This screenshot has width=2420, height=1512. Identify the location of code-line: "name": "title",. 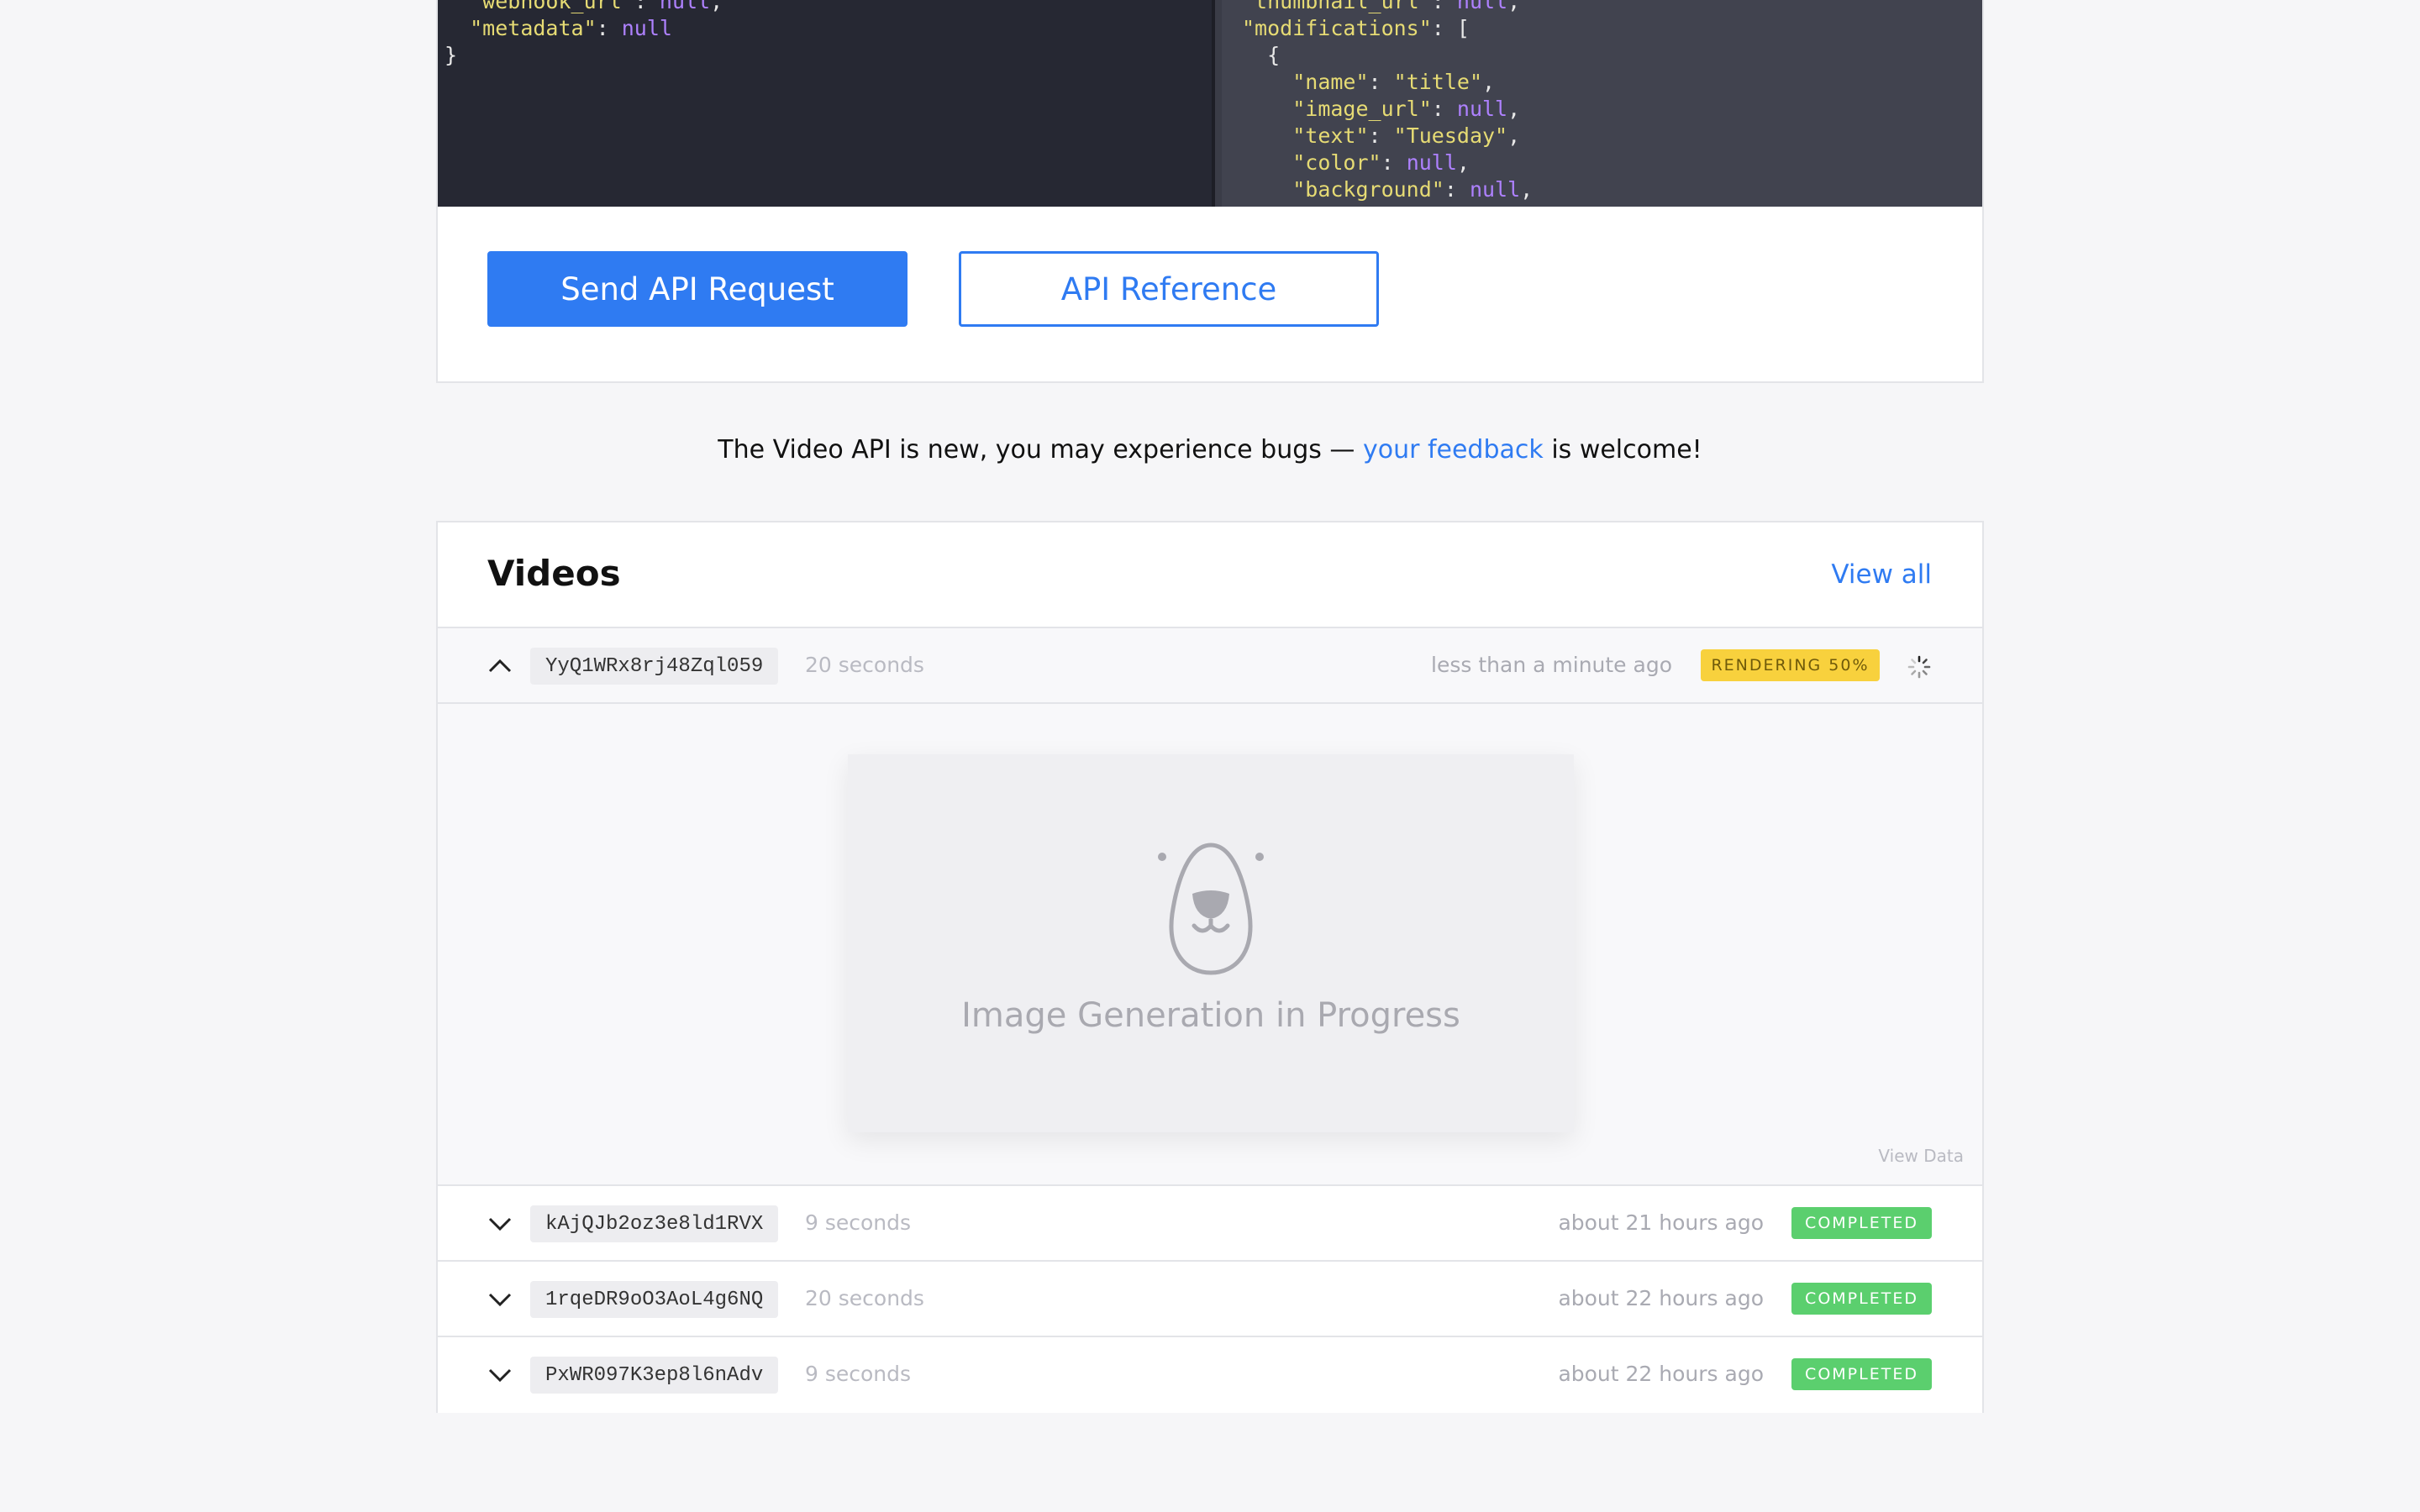
(1394, 82).